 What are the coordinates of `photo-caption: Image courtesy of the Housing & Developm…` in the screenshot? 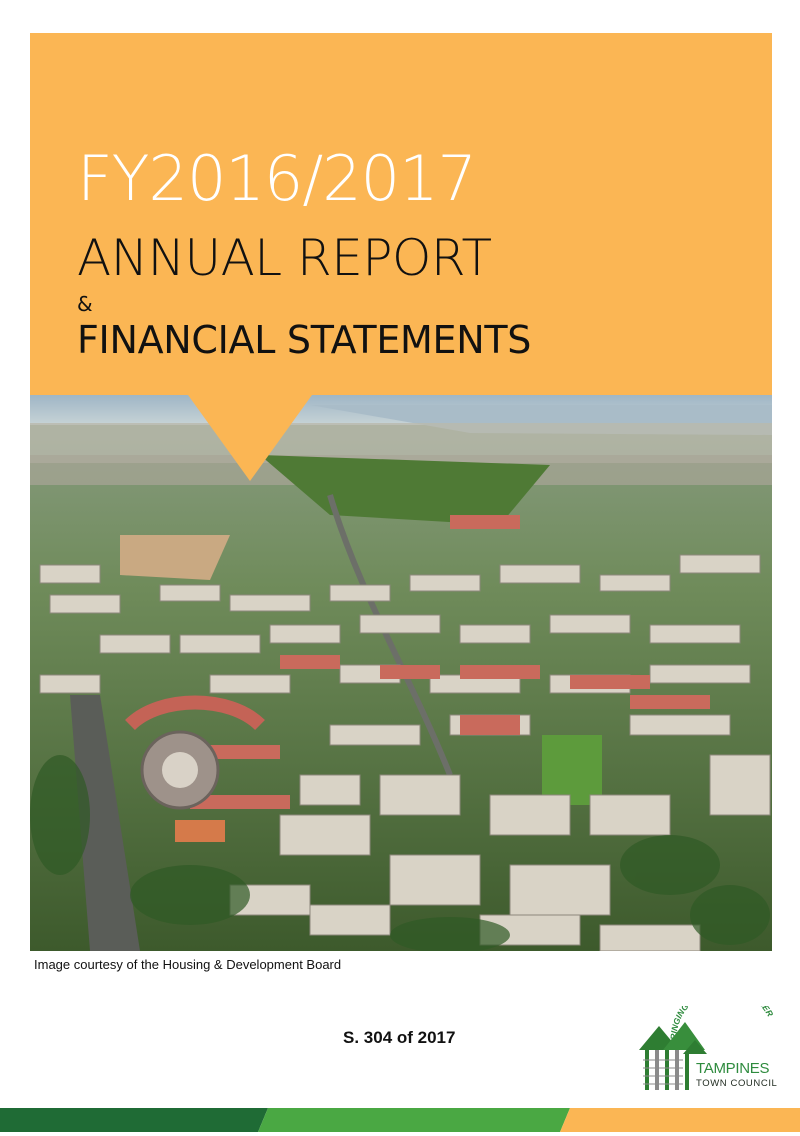 It's located at (188, 964).